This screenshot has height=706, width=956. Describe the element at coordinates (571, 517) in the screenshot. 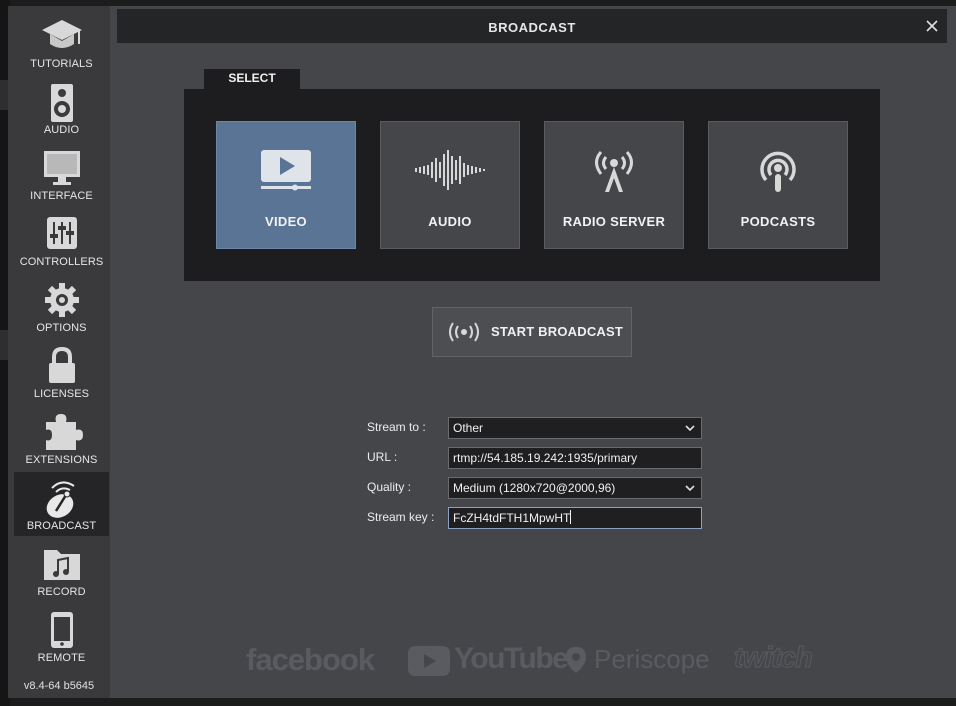

I see `text-caret` at that location.